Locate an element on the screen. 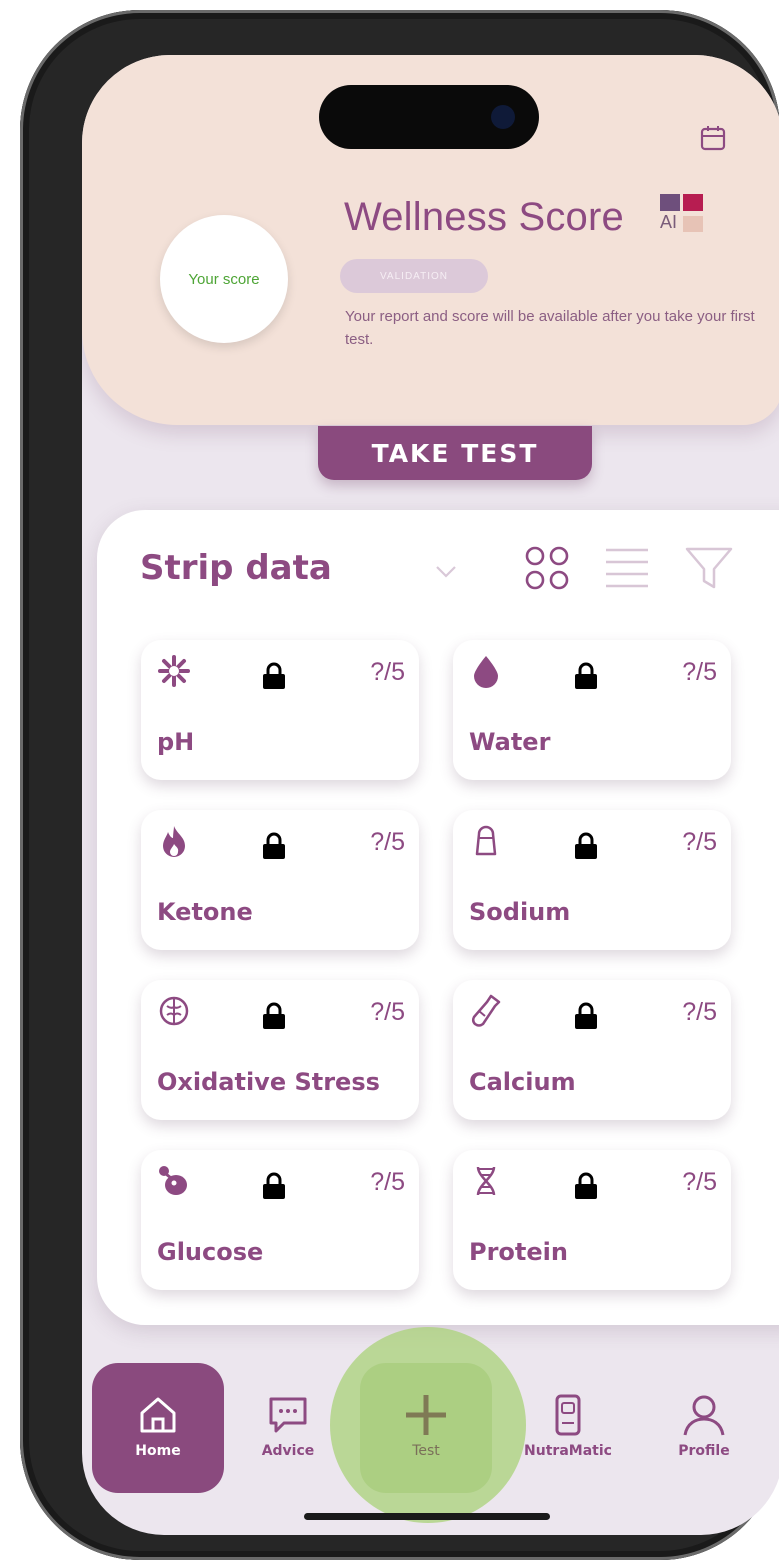 Image resolution: width=779 pixels, height=1562 pixels. tile-ph: ?/5 pH is located at coordinates (280, 710).